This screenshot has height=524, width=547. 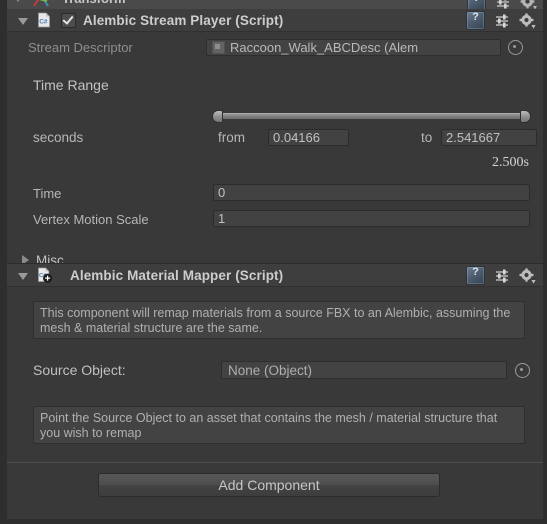 I want to click on stream-descriptor-object-field: Raccoon_Walk_ABCDesc (Alem, so click(x=353, y=47).